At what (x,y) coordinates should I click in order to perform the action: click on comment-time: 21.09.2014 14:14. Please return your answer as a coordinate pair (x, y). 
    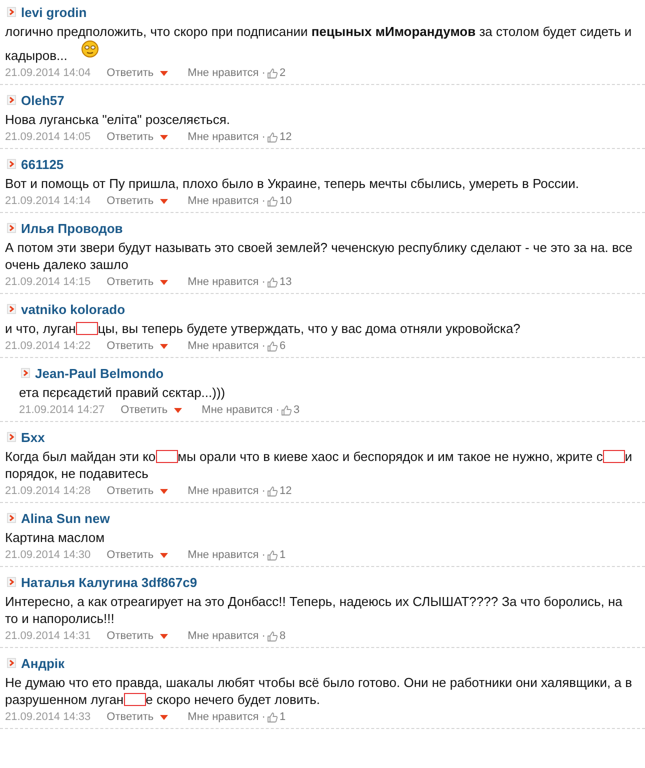
    Looking at the image, I should click on (48, 201).